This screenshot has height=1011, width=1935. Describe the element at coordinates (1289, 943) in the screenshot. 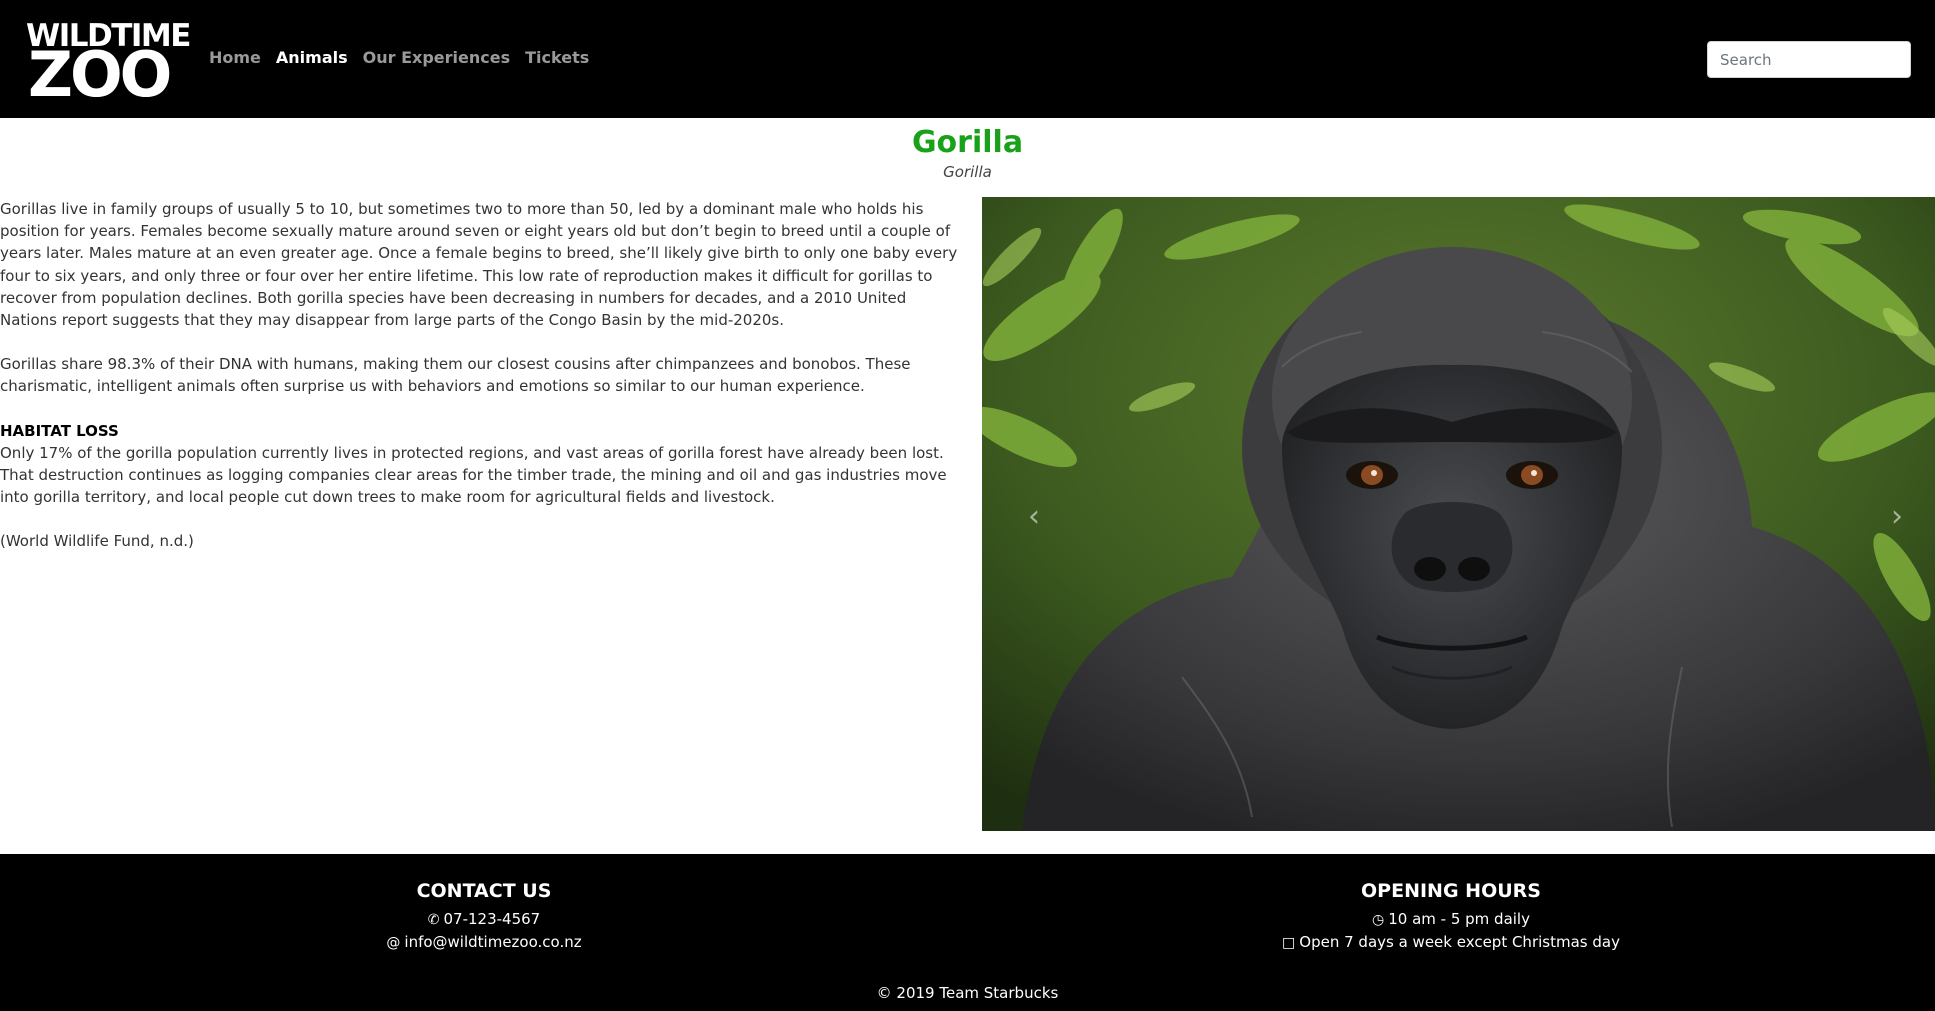

I see `calendar-icon: □` at that location.